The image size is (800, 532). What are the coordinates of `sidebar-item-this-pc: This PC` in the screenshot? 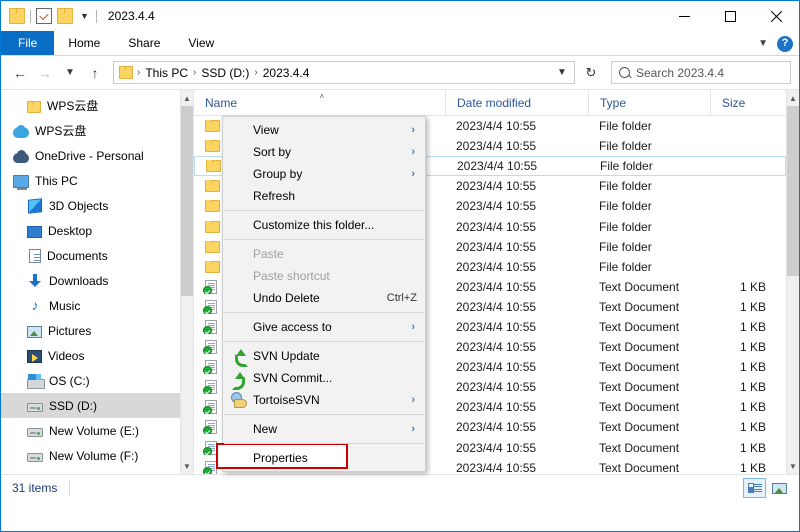 It's located at (97, 180).